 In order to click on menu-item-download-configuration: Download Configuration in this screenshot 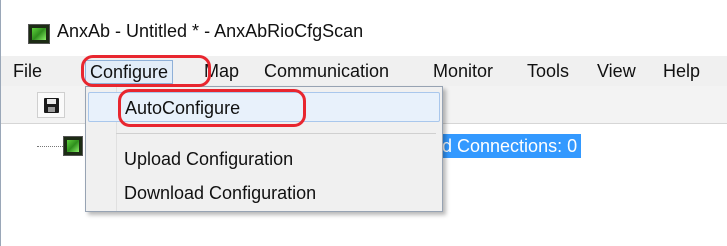, I will do `click(264, 193)`.